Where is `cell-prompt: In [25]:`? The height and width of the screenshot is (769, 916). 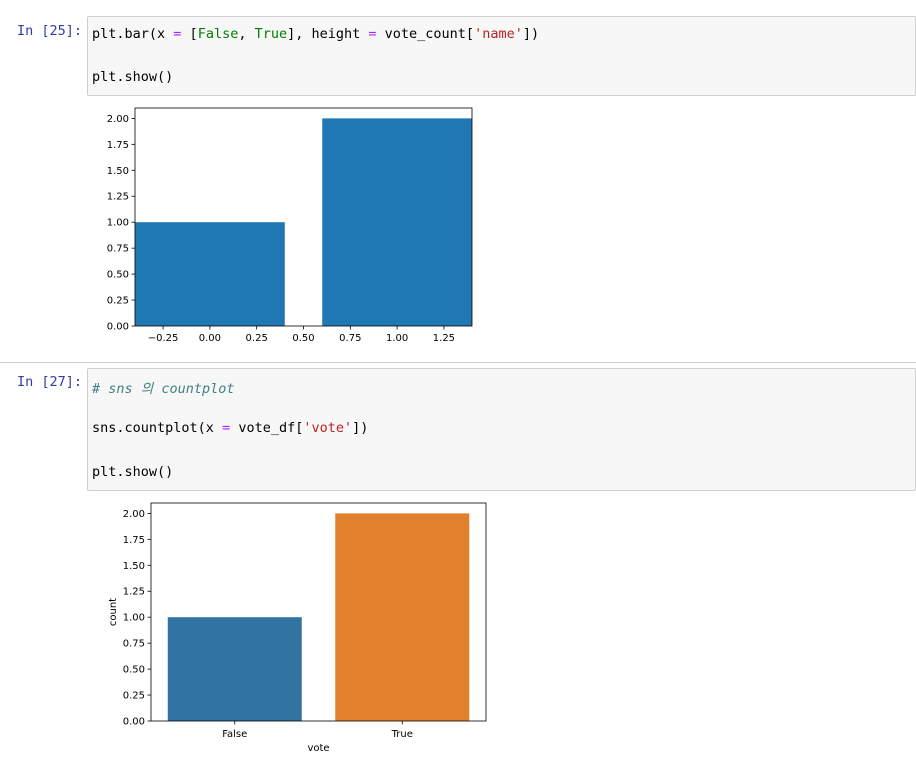
cell-prompt: In [25]: is located at coordinates (49, 31).